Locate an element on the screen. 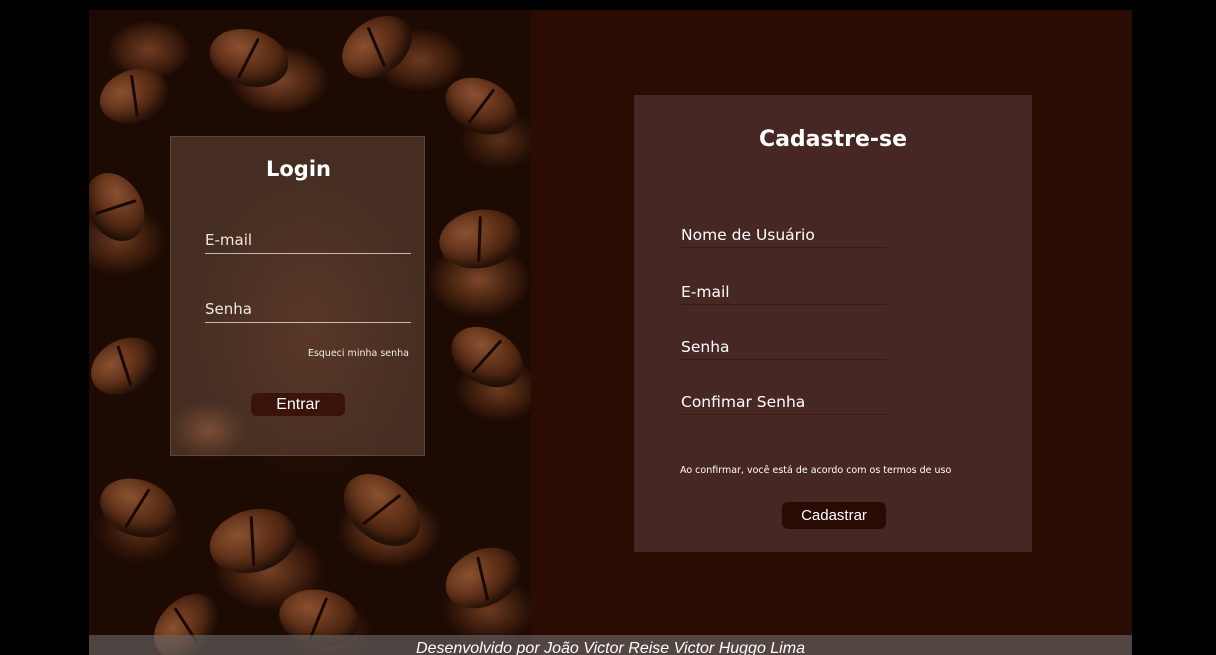  login-title: Login is located at coordinates (298, 169).